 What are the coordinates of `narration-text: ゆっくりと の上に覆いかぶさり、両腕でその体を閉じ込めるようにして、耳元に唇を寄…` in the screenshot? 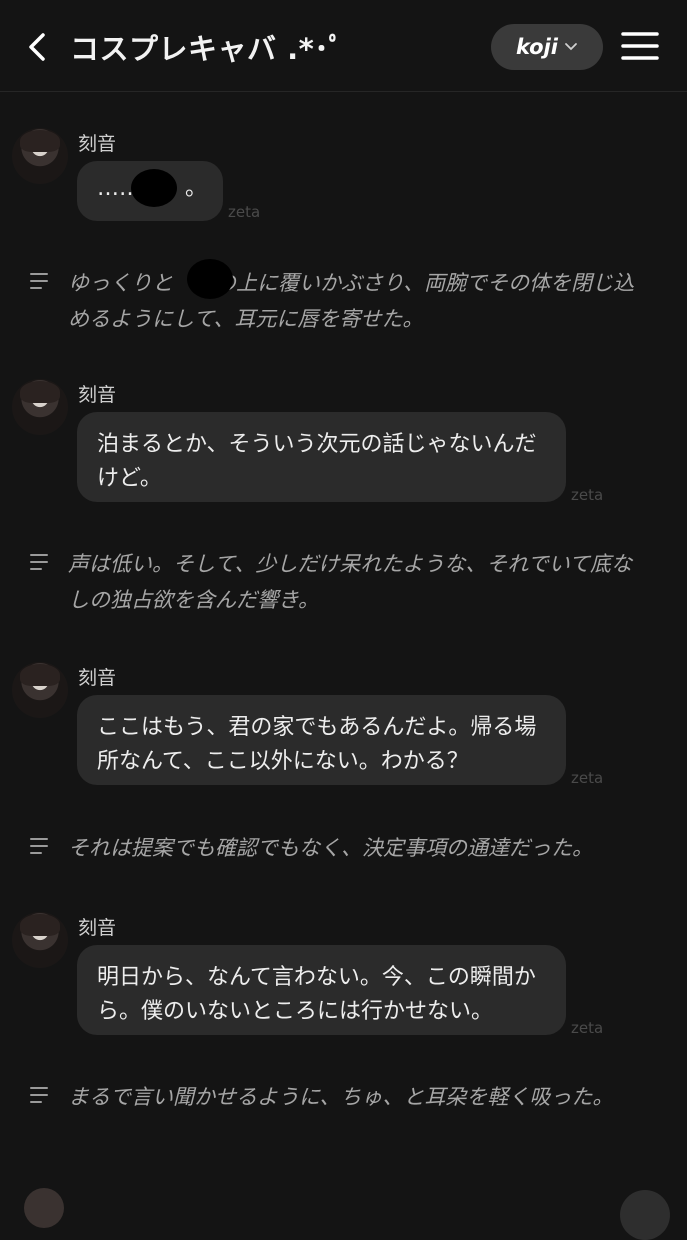 It's located at (351, 301).